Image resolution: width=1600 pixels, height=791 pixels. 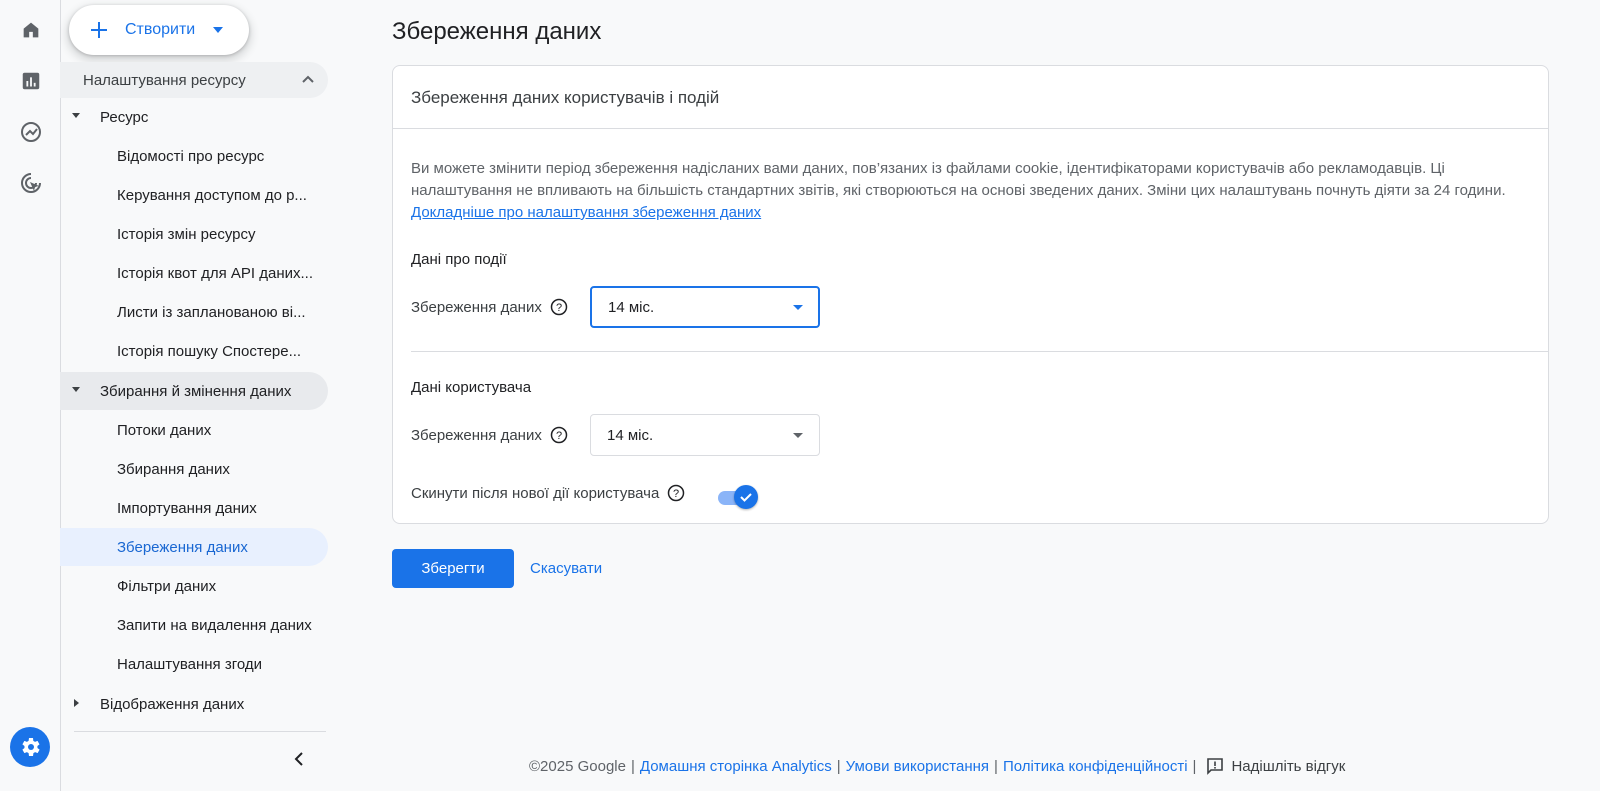 I want to click on feedback-icon, so click(x=1215, y=766).